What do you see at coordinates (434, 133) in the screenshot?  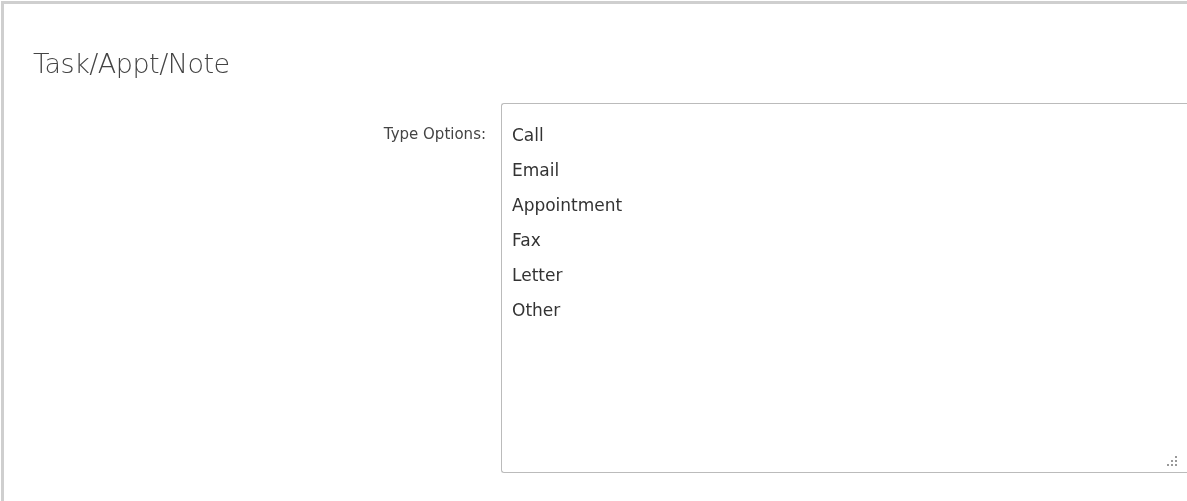 I see `field-label: Type Options:` at bounding box center [434, 133].